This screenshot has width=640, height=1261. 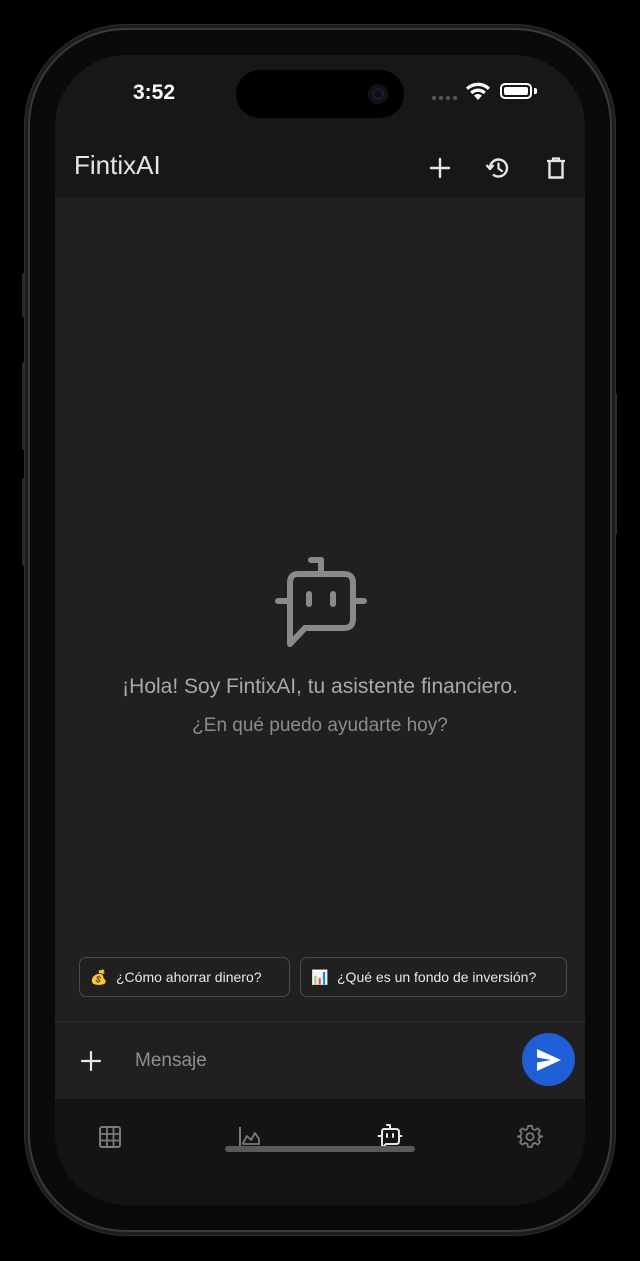 What do you see at coordinates (320, 1149) in the screenshot?
I see `home-indicator` at bounding box center [320, 1149].